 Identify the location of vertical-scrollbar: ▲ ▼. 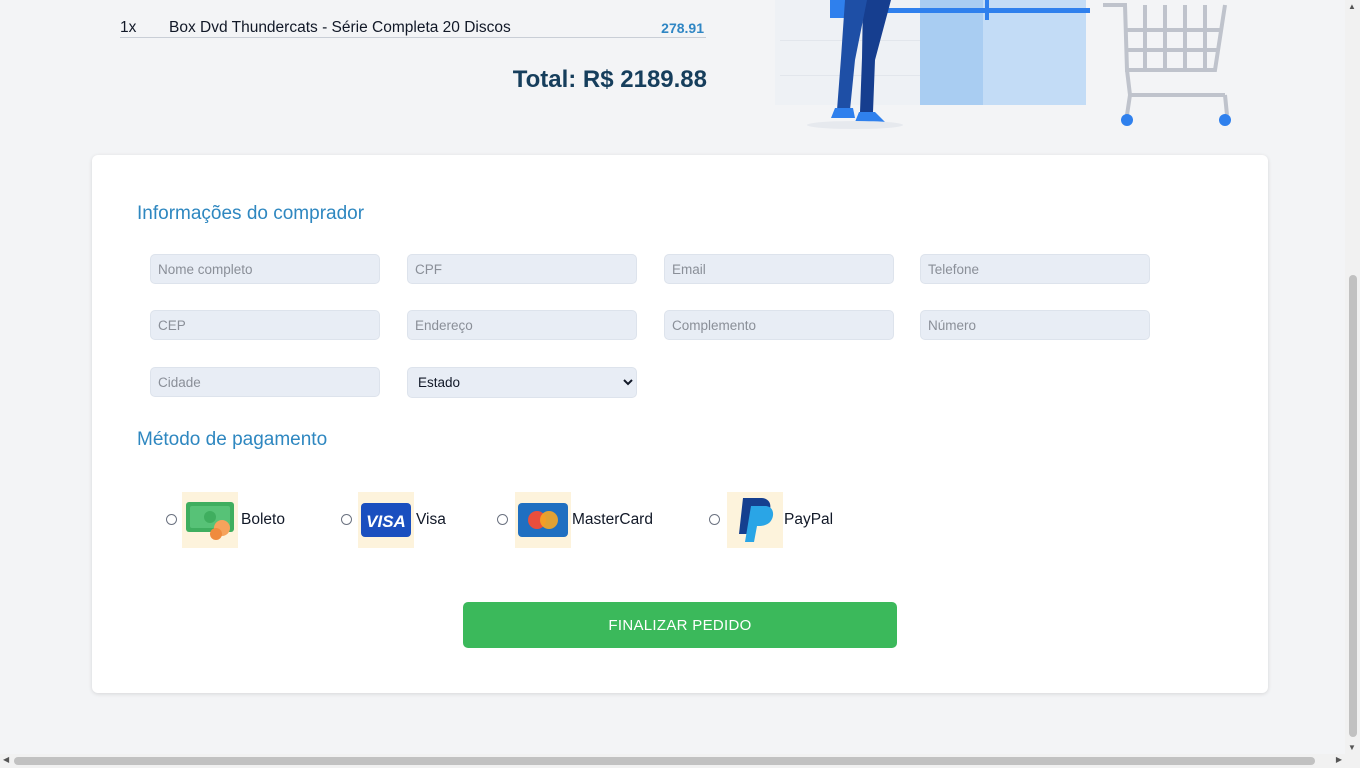
(1352, 377).